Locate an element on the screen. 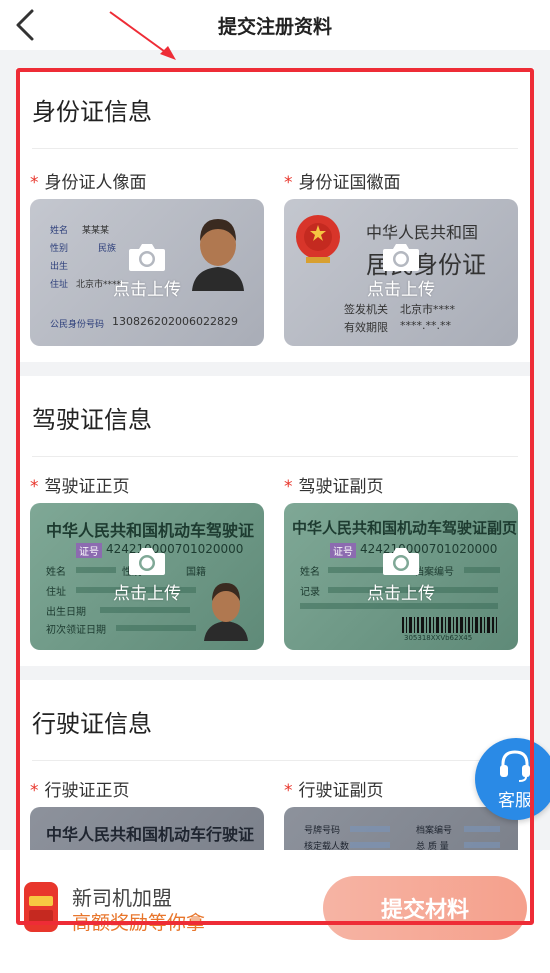  headset-icon is located at coordinates (515, 766).